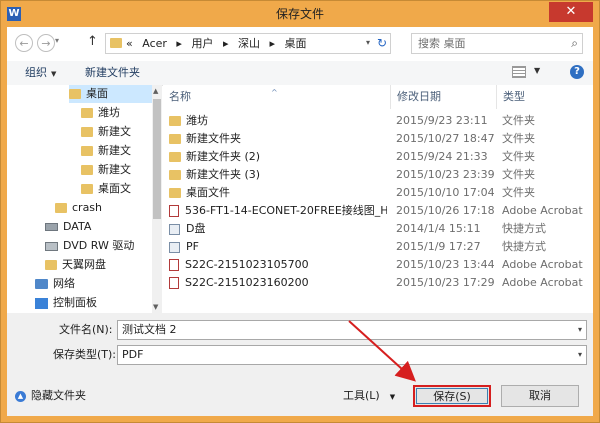 The width and height of the screenshot is (600, 423). I want to click on scroll-down-icon: ▼, so click(155, 307).